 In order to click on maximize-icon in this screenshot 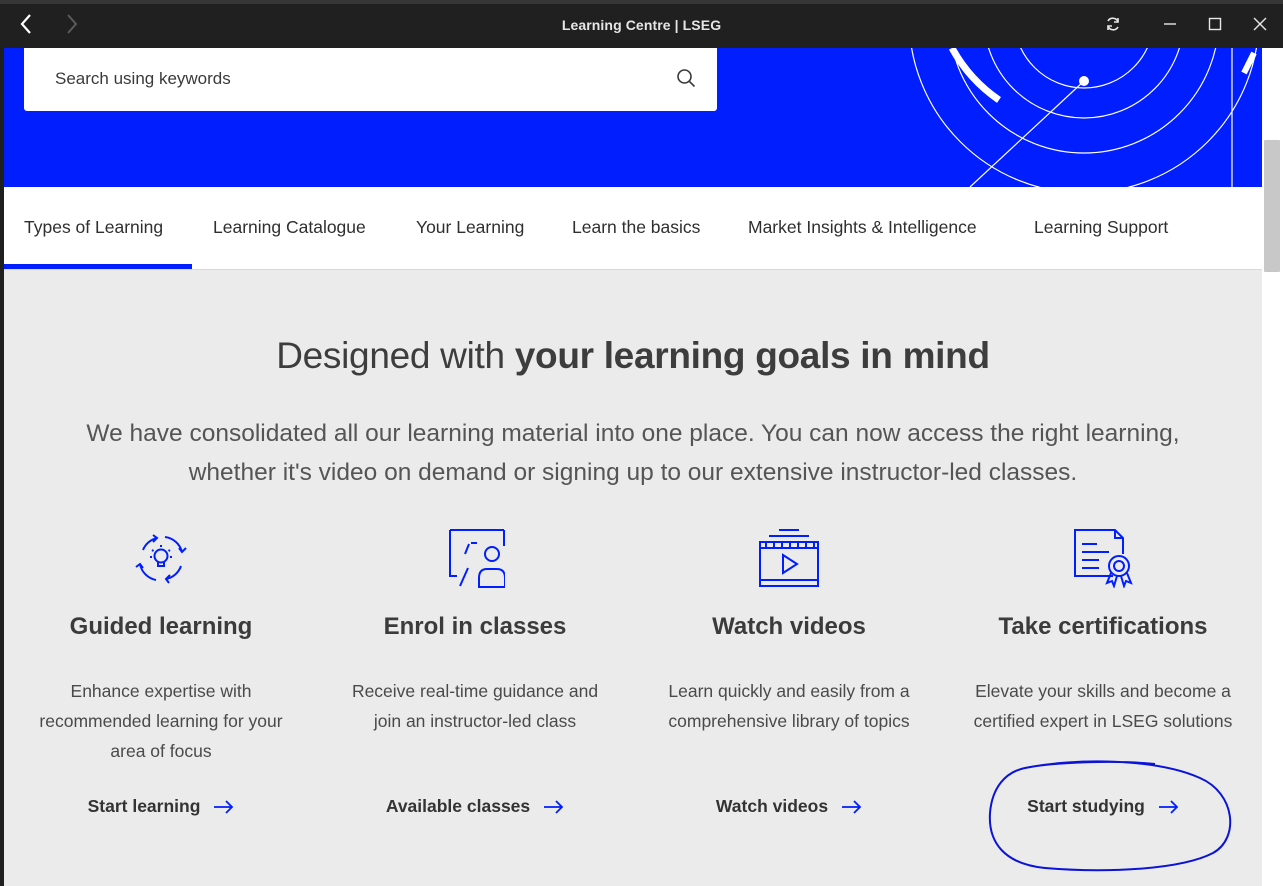, I will do `click(1215, 24)`.